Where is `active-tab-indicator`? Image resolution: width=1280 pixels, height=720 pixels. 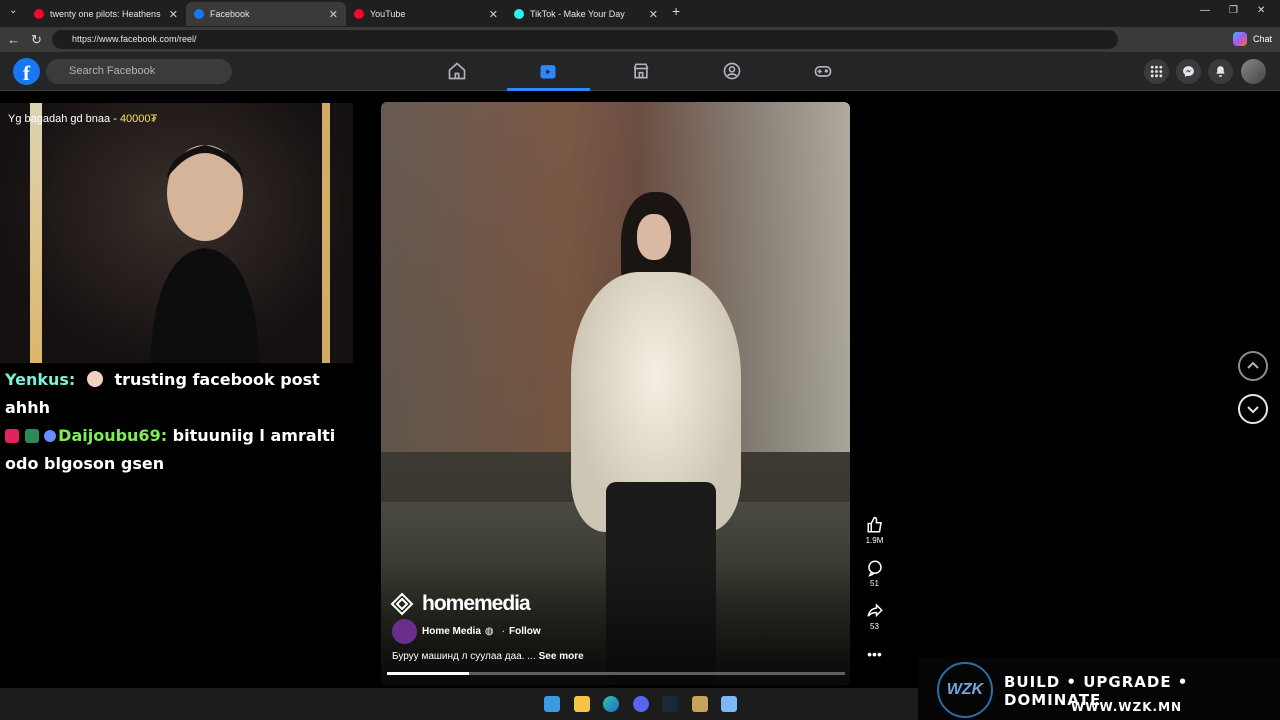
active-tab-indicator is located at coordinates (548, 89).